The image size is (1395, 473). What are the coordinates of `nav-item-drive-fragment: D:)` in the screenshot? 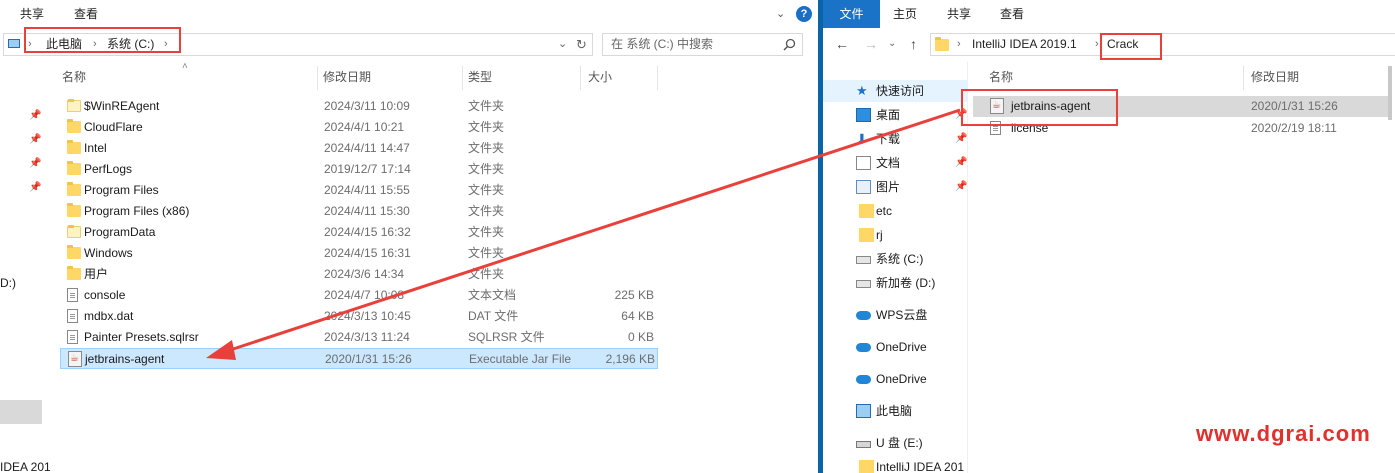 It's located at (8, 283).